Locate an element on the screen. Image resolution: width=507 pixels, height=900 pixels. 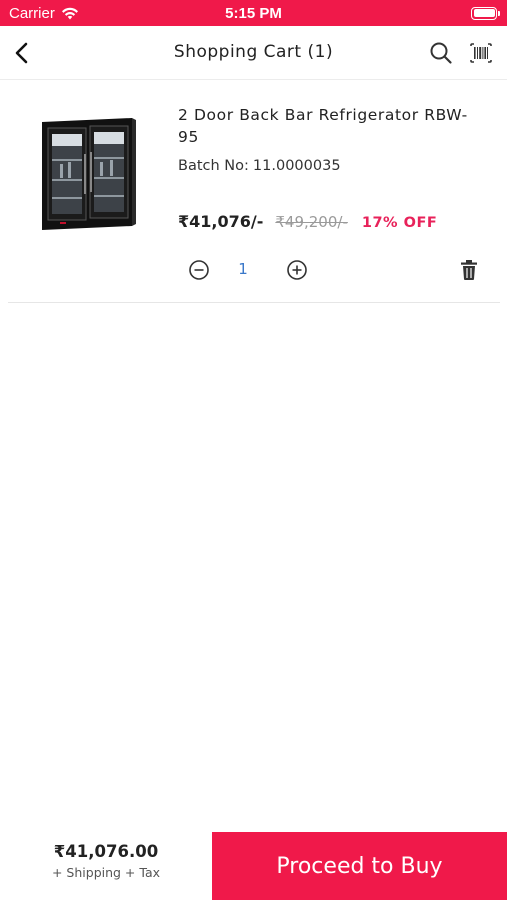
proceed-to-buy-button: Proceed to Buy is located at coordinates (359, 866).